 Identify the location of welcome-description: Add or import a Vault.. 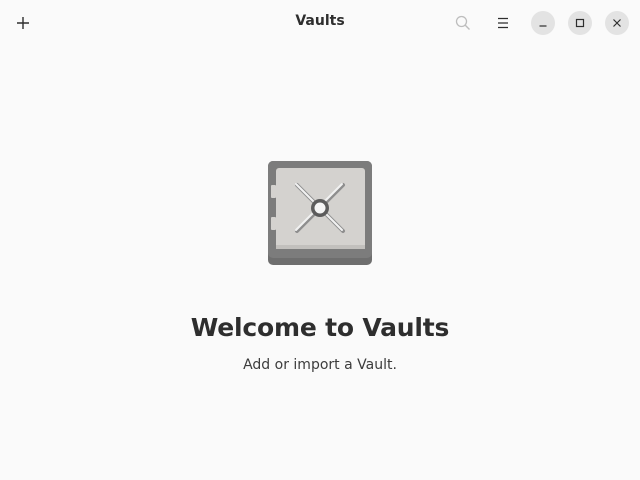
(320, 365).